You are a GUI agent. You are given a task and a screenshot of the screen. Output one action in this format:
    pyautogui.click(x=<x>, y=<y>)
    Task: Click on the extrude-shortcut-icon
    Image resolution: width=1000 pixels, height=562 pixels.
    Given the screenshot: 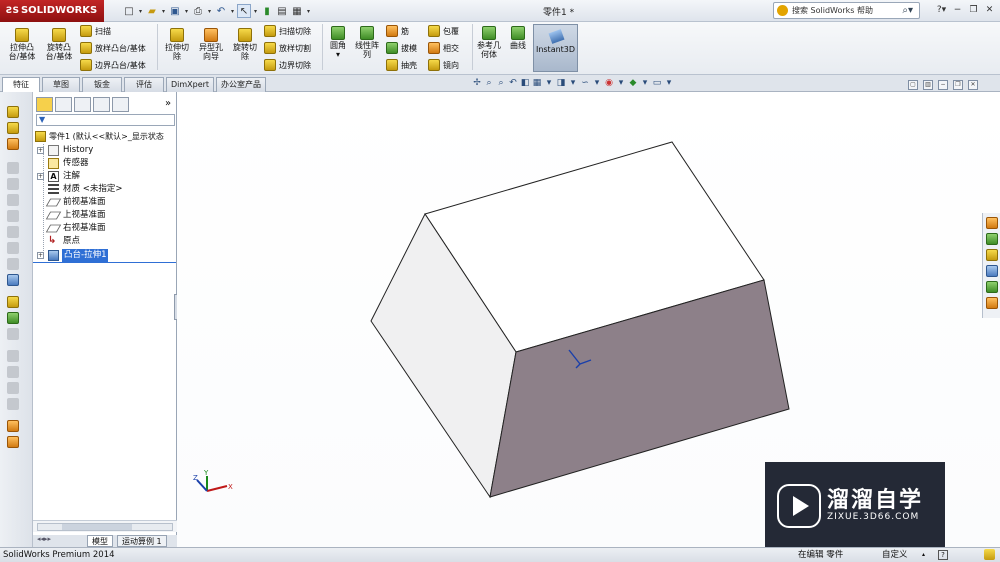 What is the action you would take?
    pyautogui.click(x=13, y=112)
    